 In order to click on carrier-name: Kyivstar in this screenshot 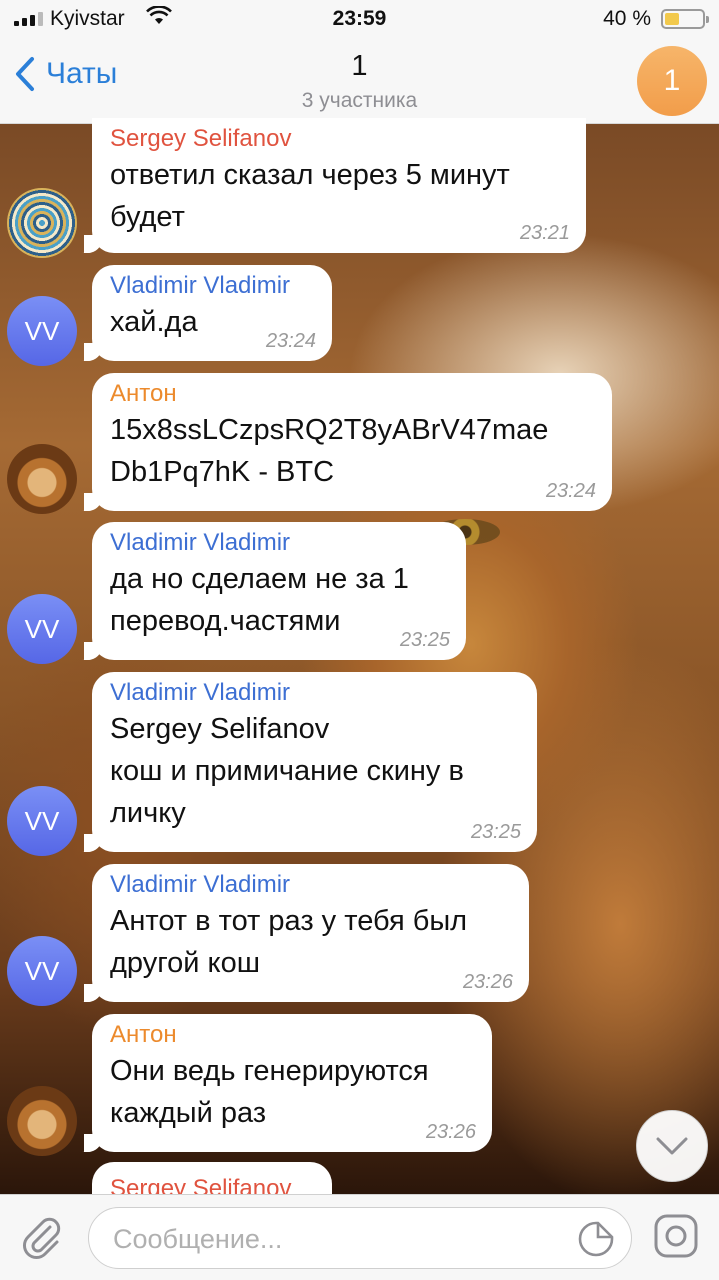, I will do `click(87, 18)`.